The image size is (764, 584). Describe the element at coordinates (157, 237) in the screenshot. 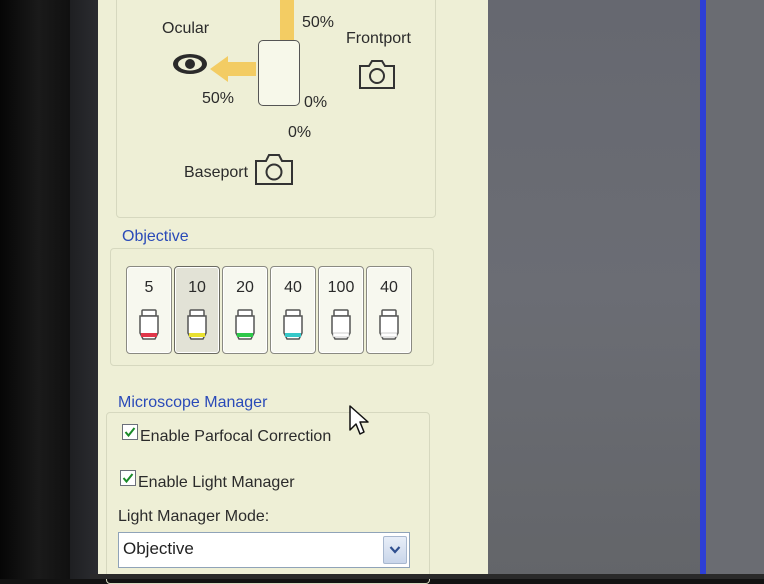

I see `objective-section-title: Objective` at that location.